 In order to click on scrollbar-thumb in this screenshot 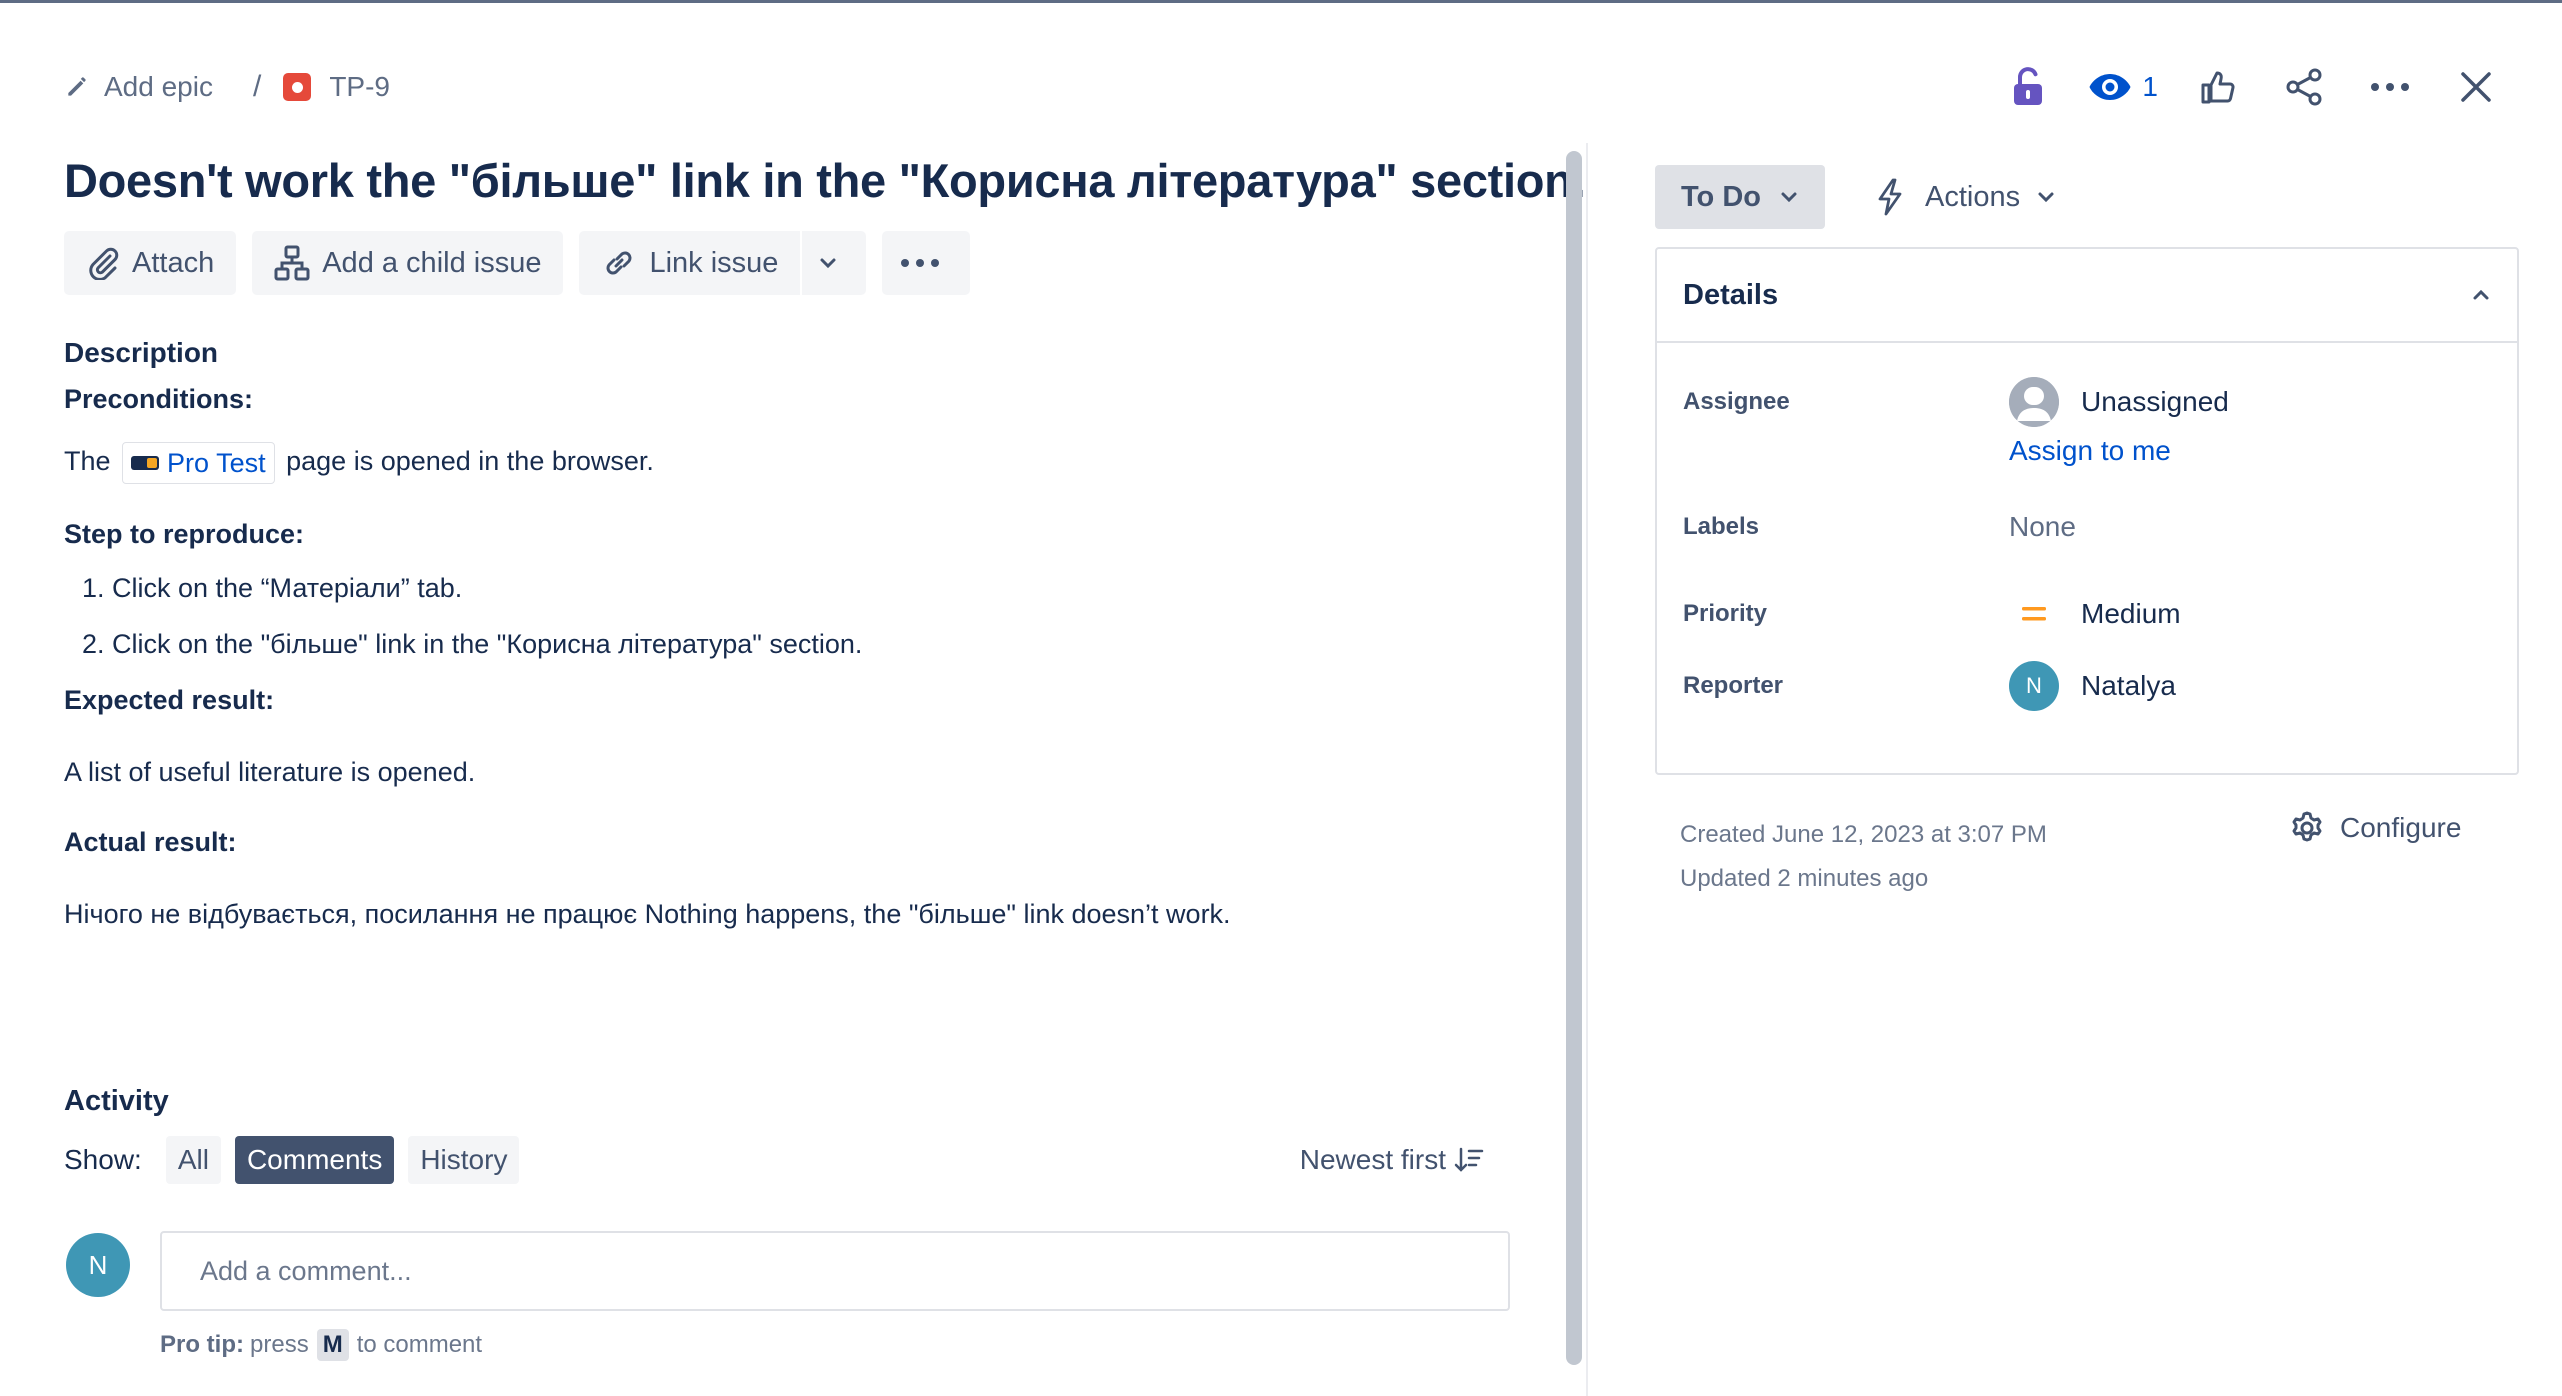, I will do `click(1574, 758)`.